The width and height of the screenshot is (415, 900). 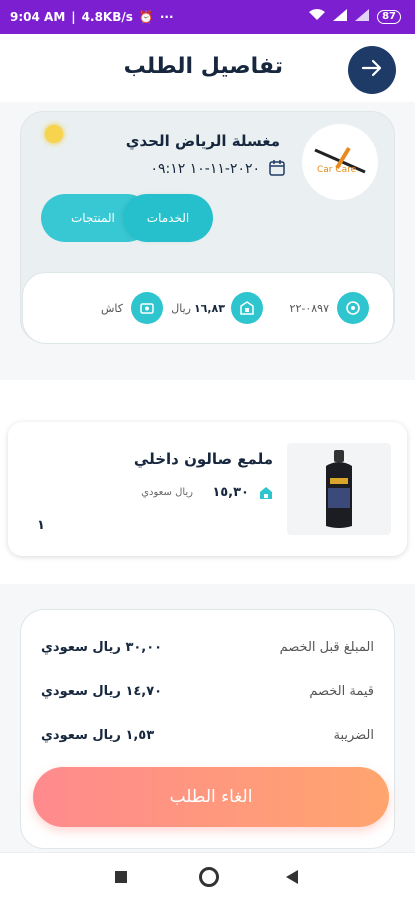 What do you see at coordinates (230, 492) in the screenshot?
I see `product-price: ١٥,٣٠` at bounding box center [230, 492].